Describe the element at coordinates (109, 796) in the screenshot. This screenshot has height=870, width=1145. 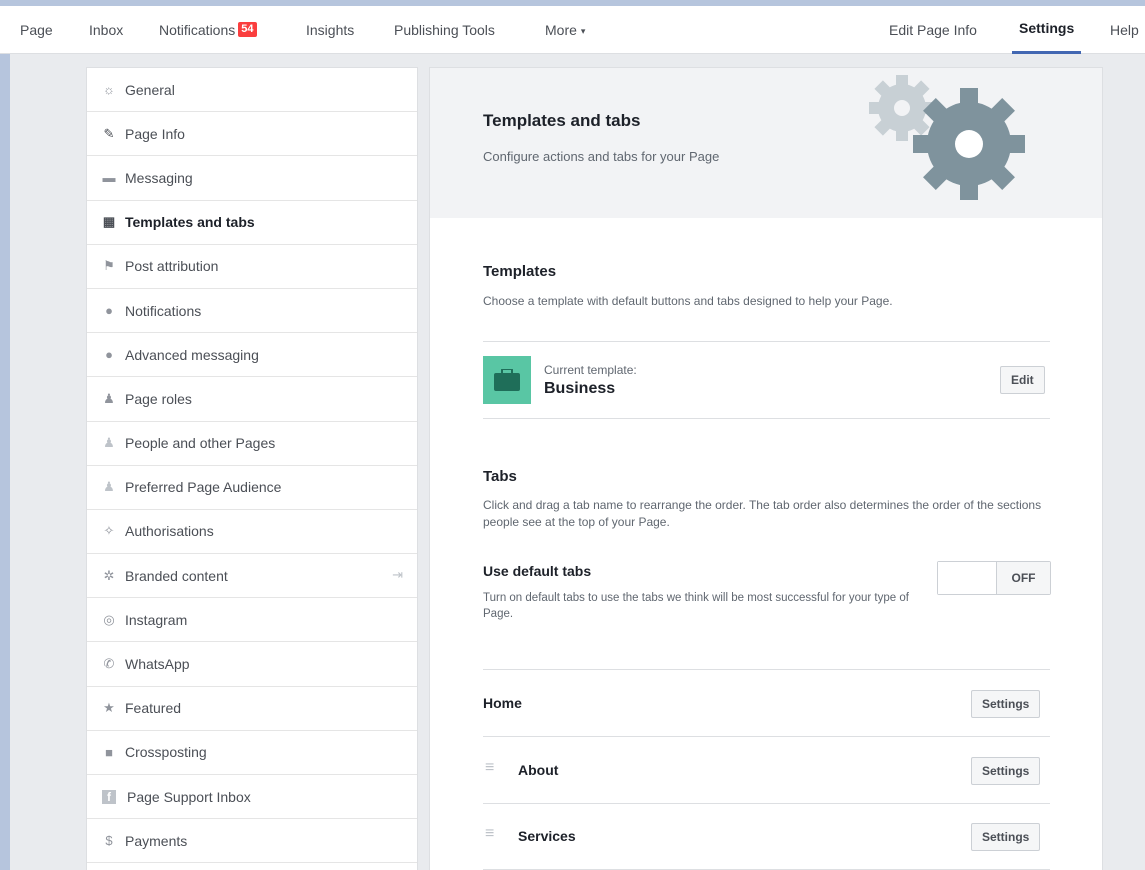
I see `facebook-icon: f` at that location.